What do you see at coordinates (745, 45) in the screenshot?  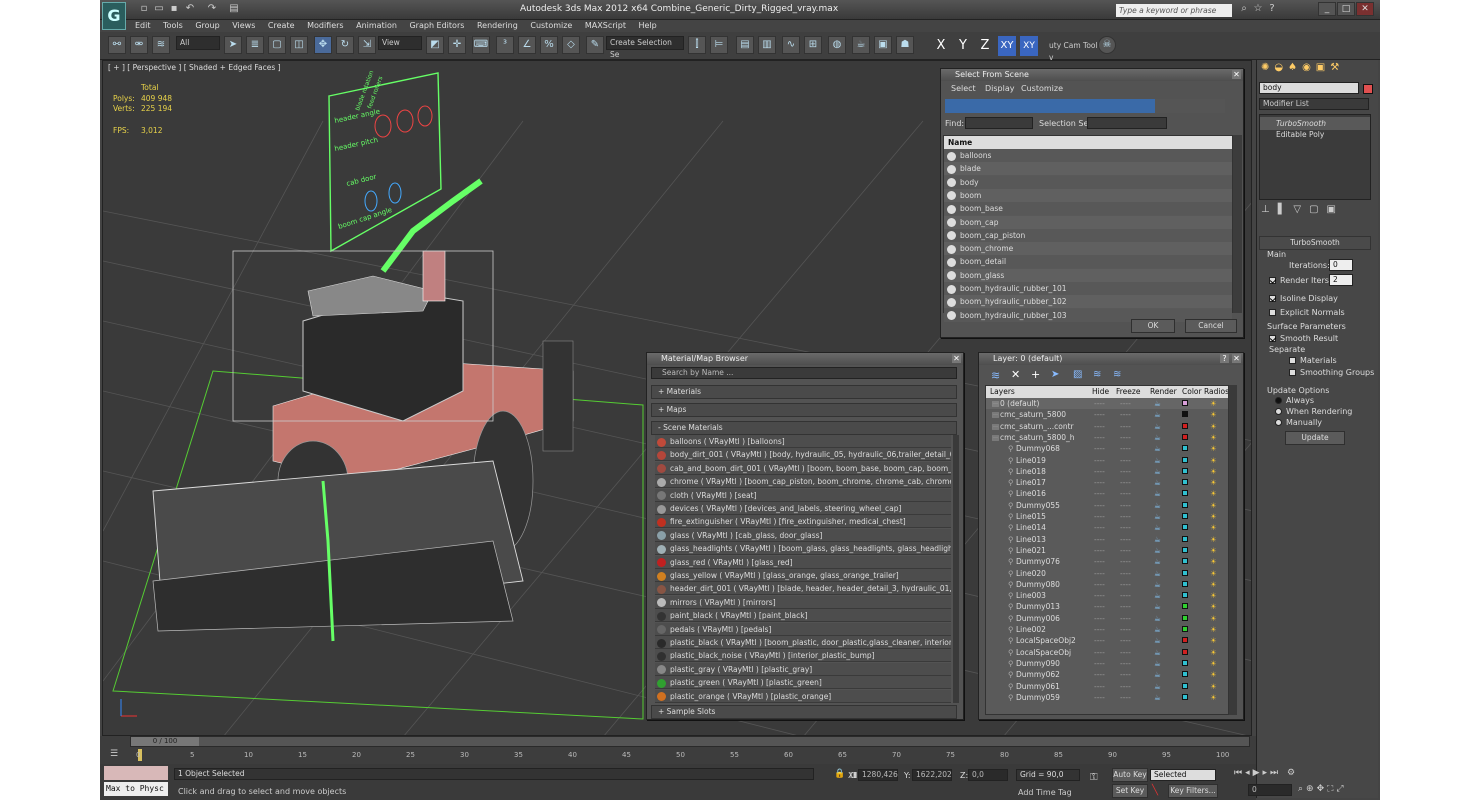 I see `layer-manager-icon: ▤` at bounding box center [745, 45].